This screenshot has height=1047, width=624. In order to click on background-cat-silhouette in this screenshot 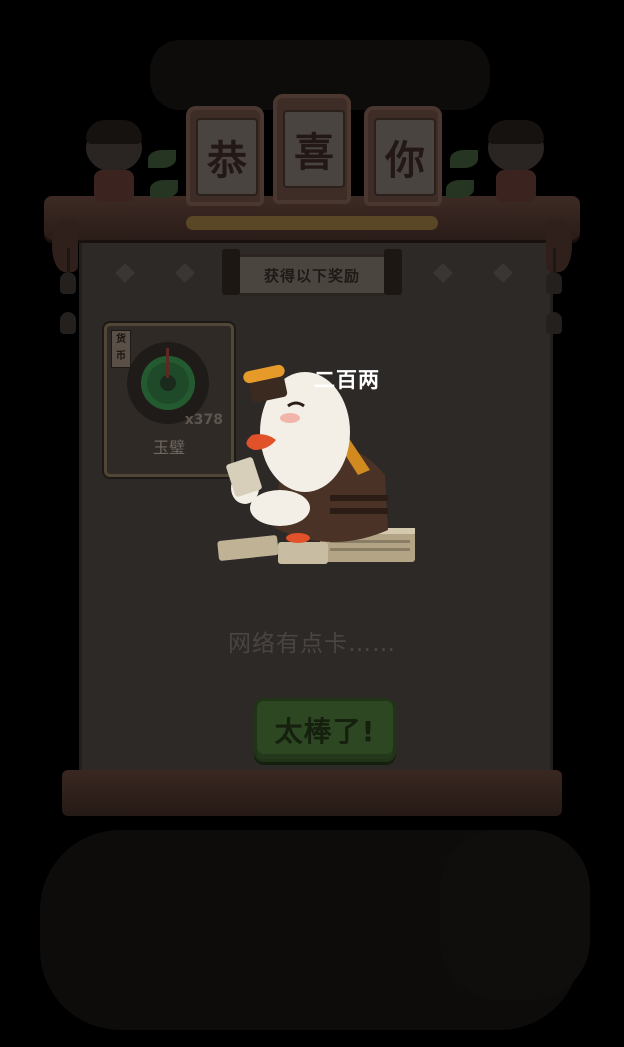, I will do `click(515, 915)`.